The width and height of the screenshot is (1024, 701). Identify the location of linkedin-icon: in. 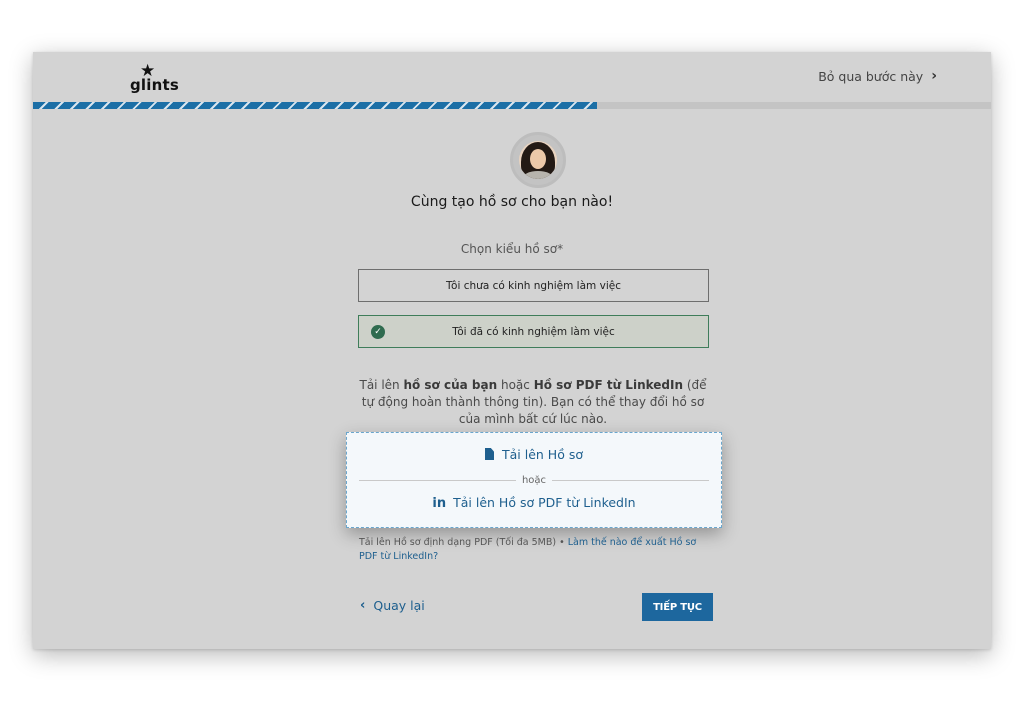
(439, 503).